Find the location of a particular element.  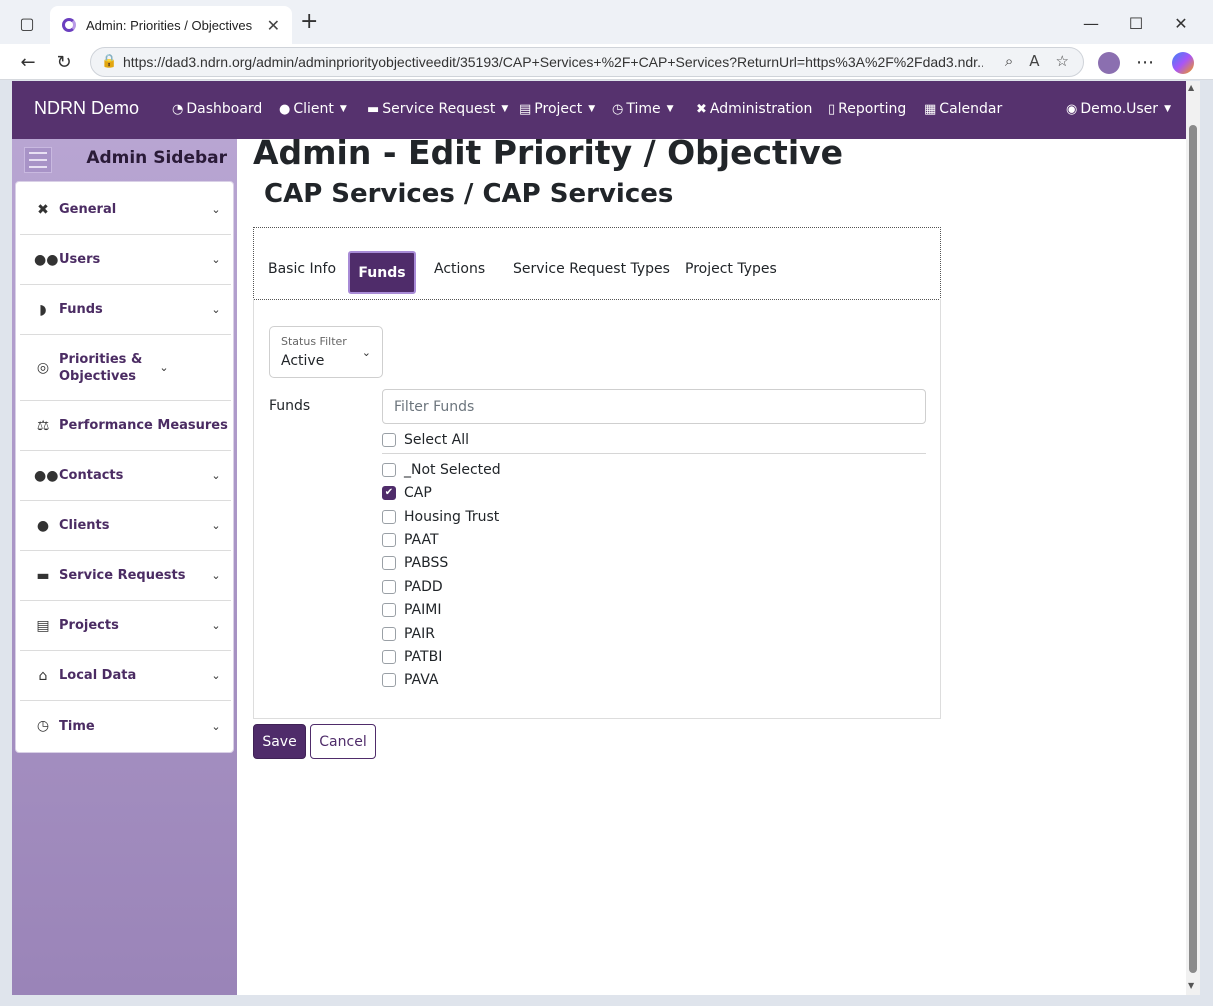

nav-project: ▤ Project ▼ is located at coordinates (557, 109).